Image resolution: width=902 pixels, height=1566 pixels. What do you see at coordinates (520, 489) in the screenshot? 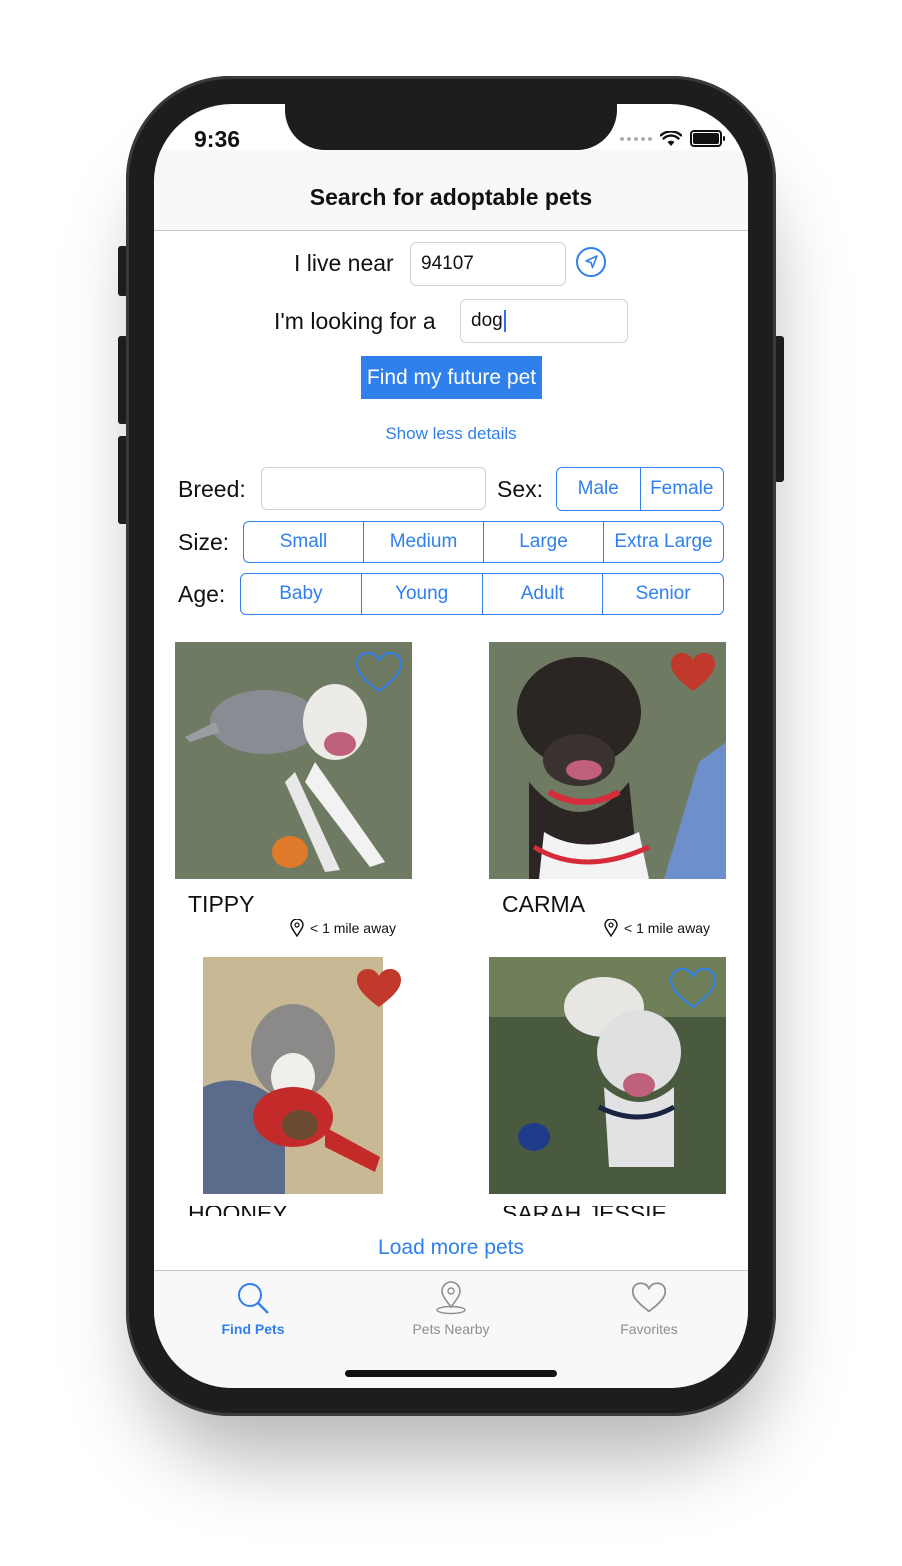
I see `sex-label: Sex:` at bounding box center [520, 489].